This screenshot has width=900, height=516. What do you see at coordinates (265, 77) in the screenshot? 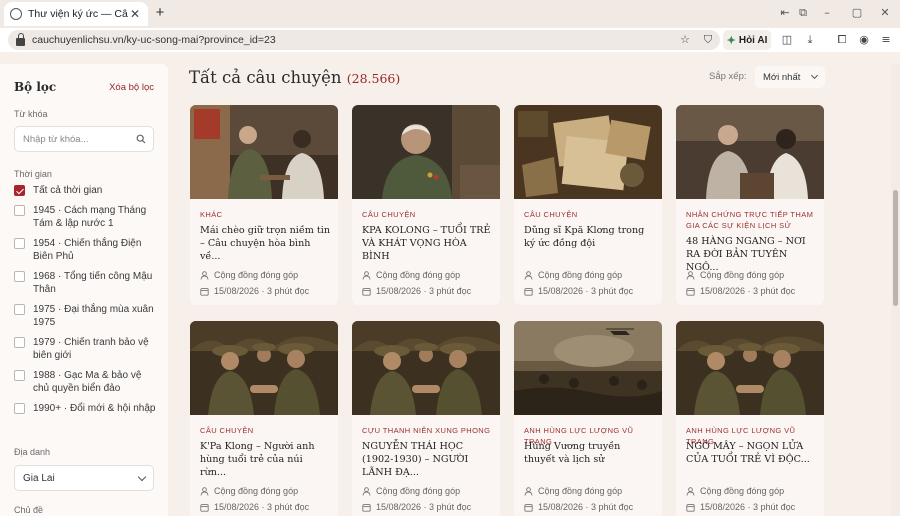
I see `page-title-text: Tất cả câu chuyện` at bounding box center [265, 77].